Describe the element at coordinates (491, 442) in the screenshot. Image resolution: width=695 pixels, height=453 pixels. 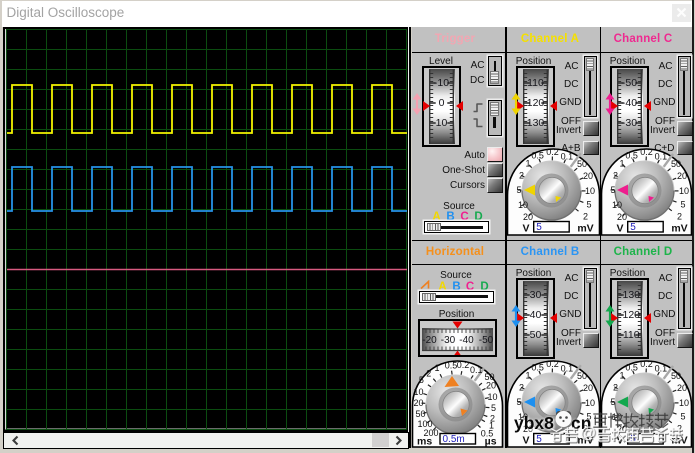
I see `svg-text: µs` at that location.